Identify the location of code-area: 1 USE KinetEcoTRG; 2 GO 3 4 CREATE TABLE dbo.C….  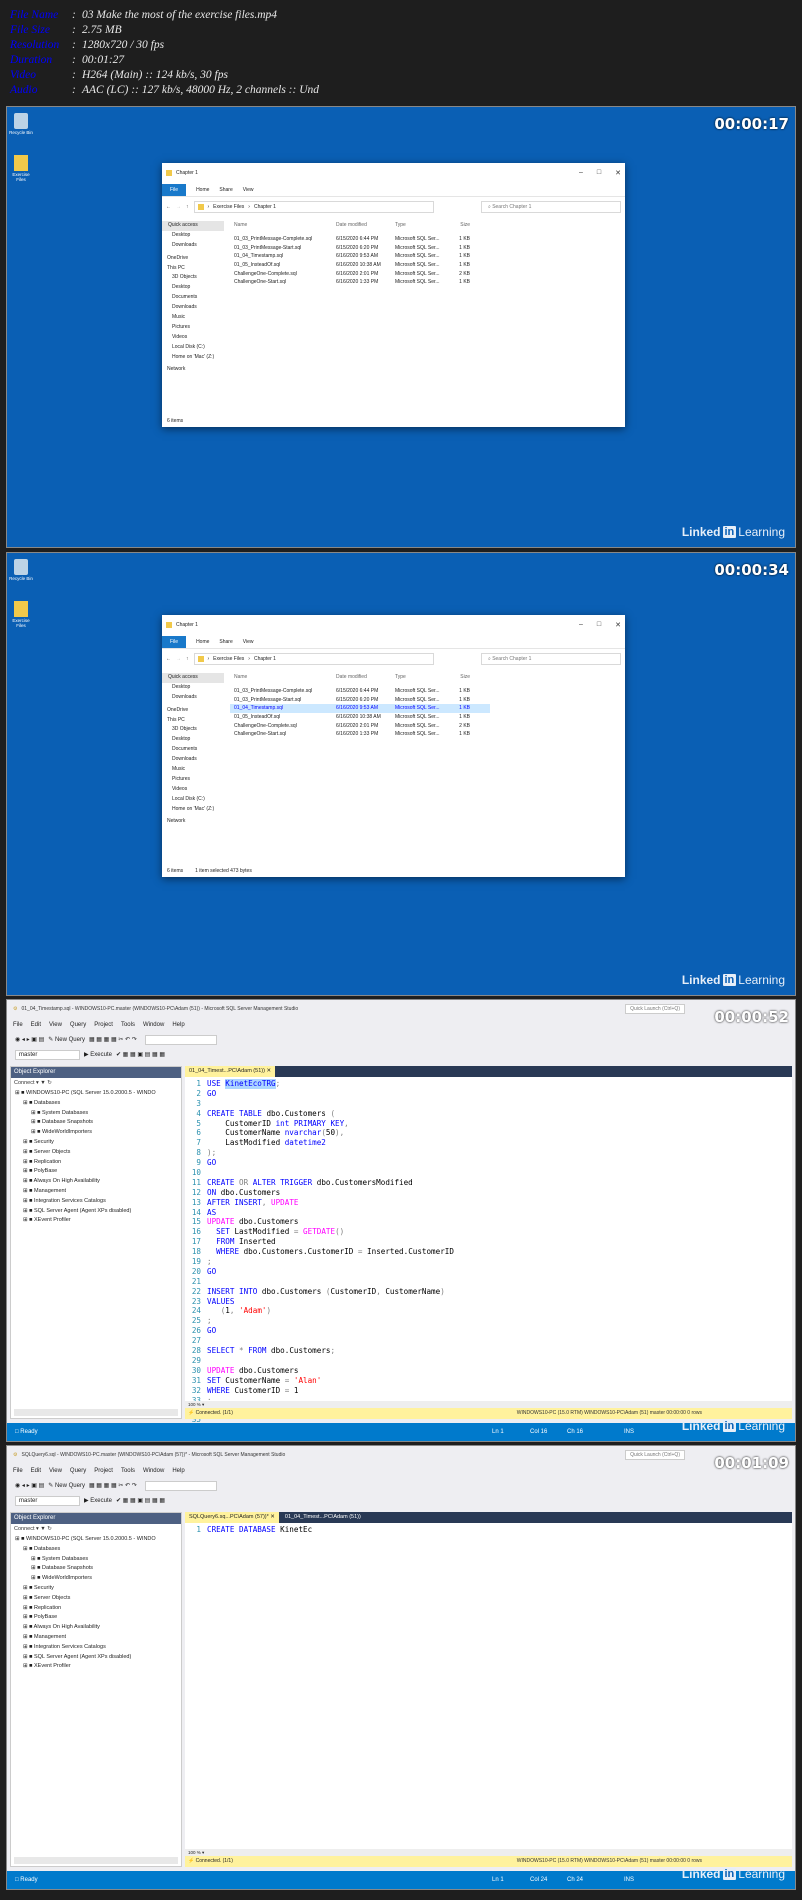
(484, 1260).